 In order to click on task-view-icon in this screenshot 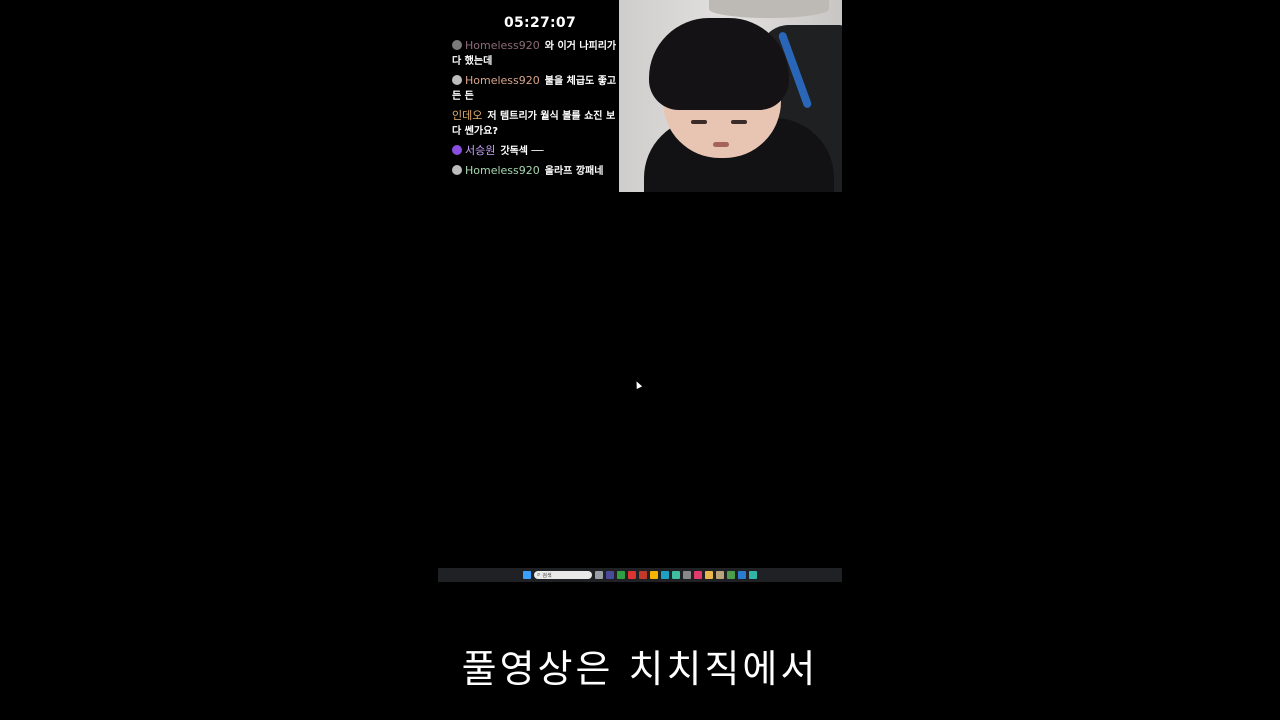, I will do `click(599, 575)`.